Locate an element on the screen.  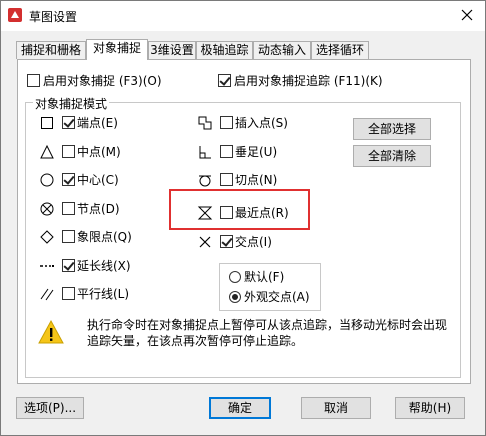
snap-parallel-label: 平行线(L) is located at coordinates (103, 294).